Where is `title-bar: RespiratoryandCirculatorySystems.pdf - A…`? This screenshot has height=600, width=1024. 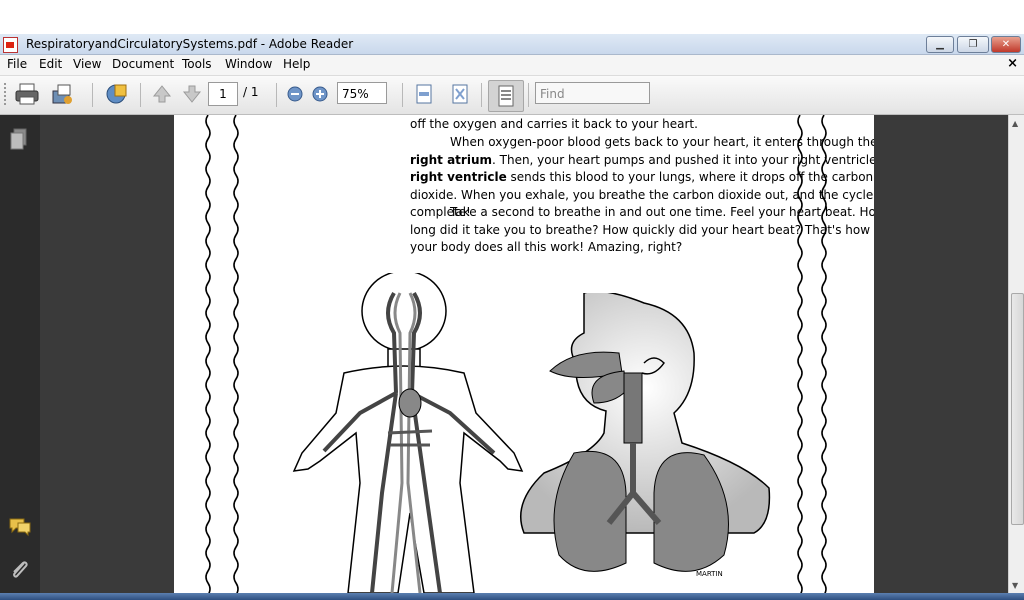 title-bar: RespiratoryandCirculatorySystems.pdf - A… is located at coordinates (512, 44).